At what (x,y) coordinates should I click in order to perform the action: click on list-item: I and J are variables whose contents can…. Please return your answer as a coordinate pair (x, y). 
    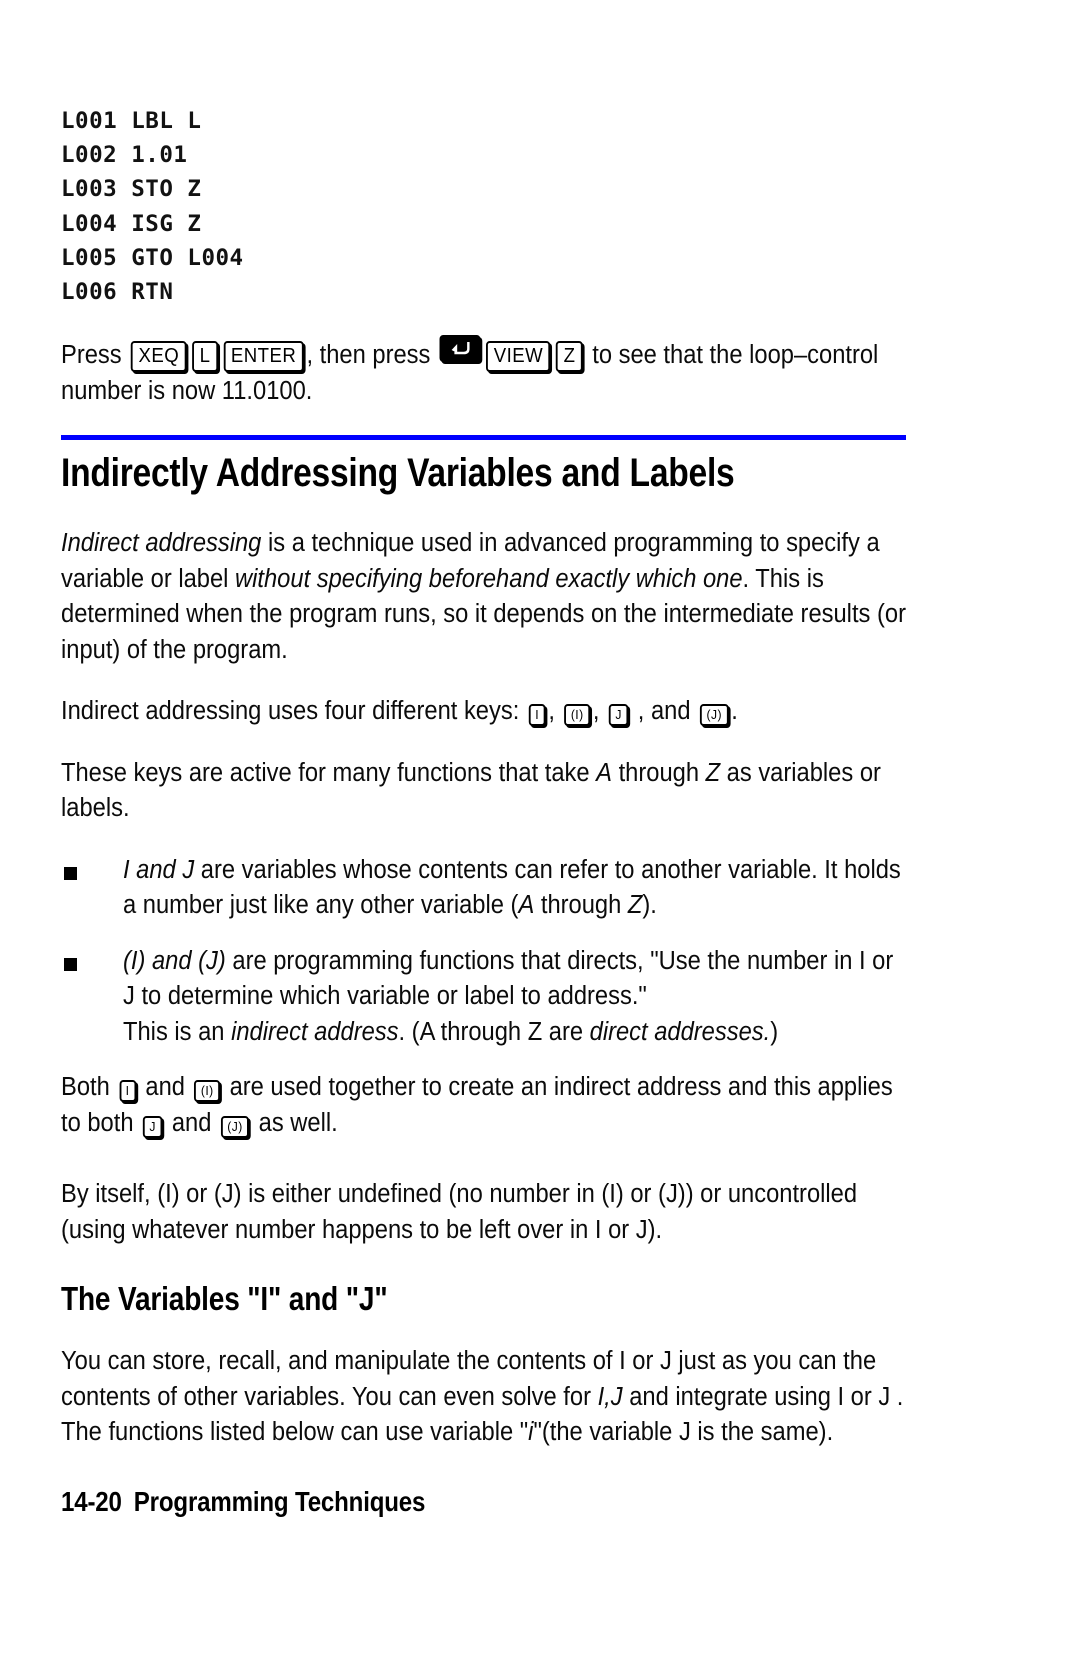
    Looking at the image, I should click on (483, 888).